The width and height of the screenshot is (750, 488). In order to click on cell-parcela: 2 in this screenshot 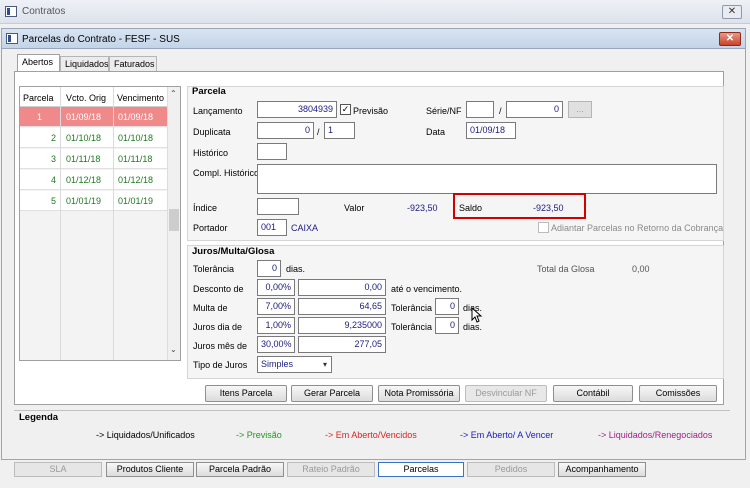, I will do `click(54, 138)`.